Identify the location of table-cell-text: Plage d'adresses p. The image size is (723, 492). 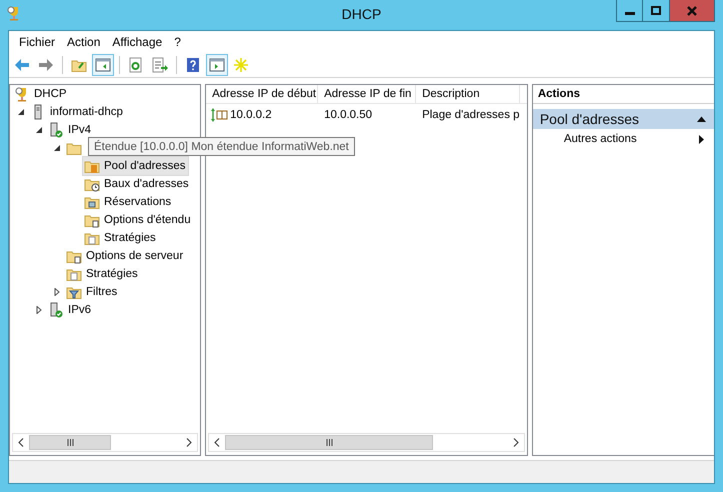
(470, 115).